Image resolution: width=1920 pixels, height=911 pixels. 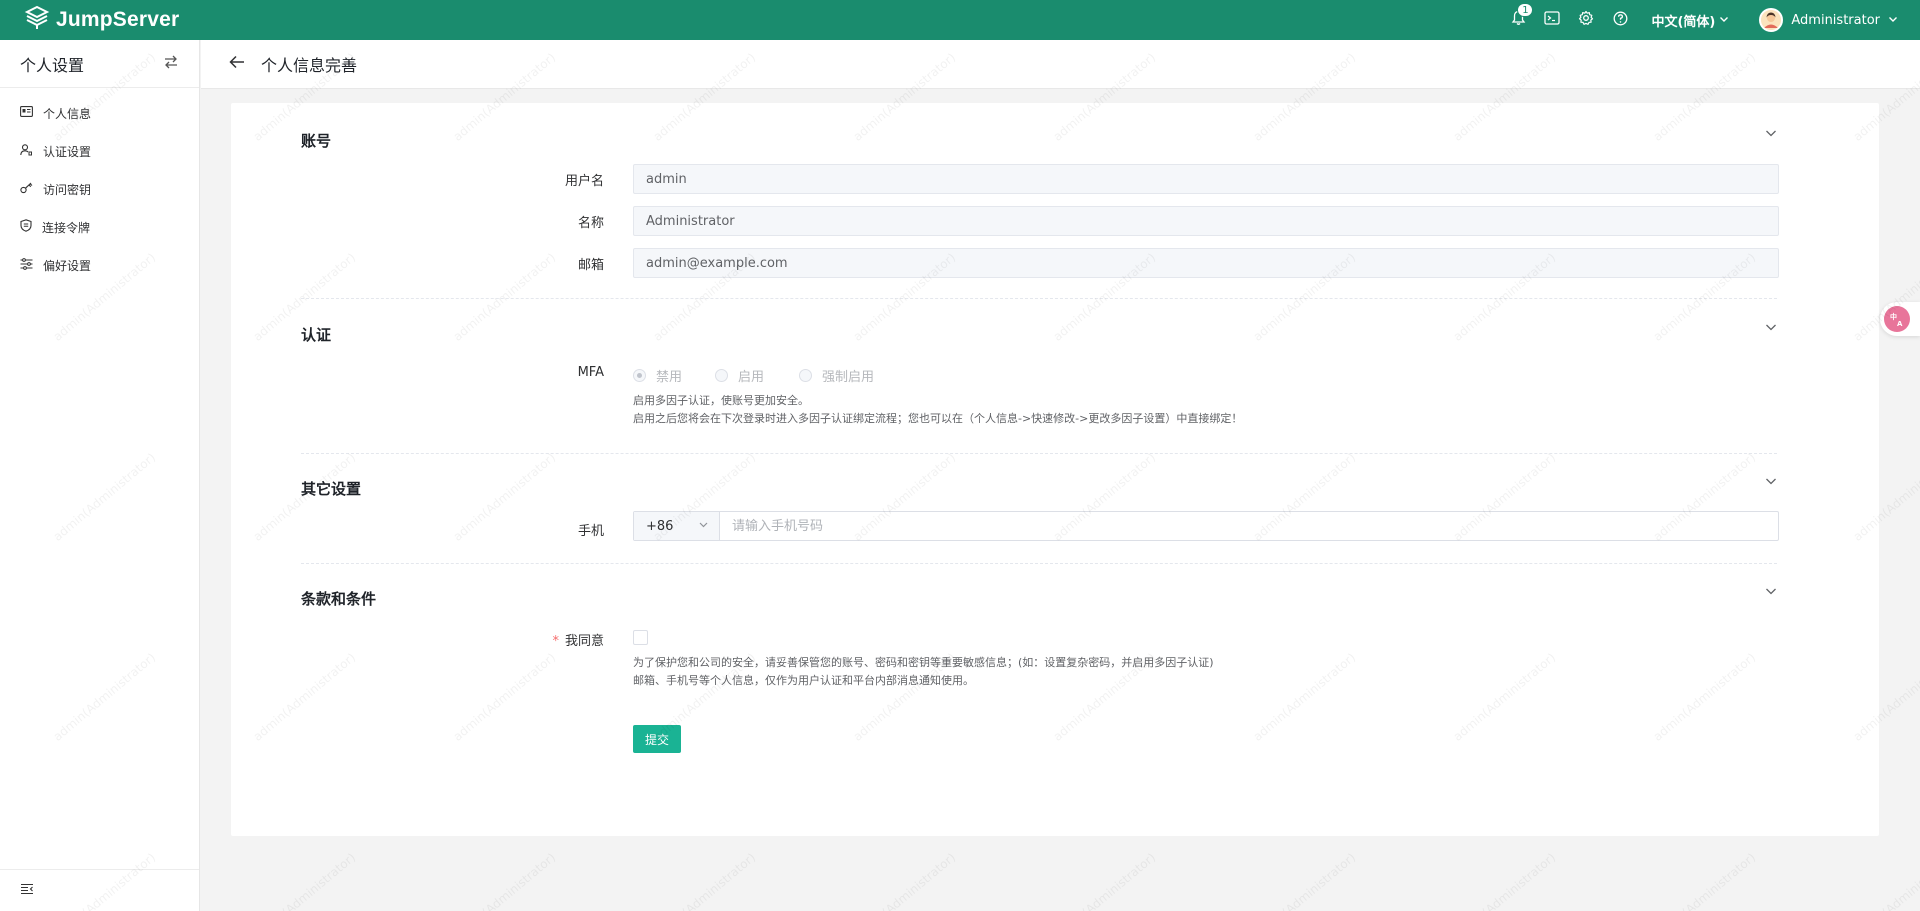 I want to click on language-selector: 中文(简体), so click(x=1690, y=20).